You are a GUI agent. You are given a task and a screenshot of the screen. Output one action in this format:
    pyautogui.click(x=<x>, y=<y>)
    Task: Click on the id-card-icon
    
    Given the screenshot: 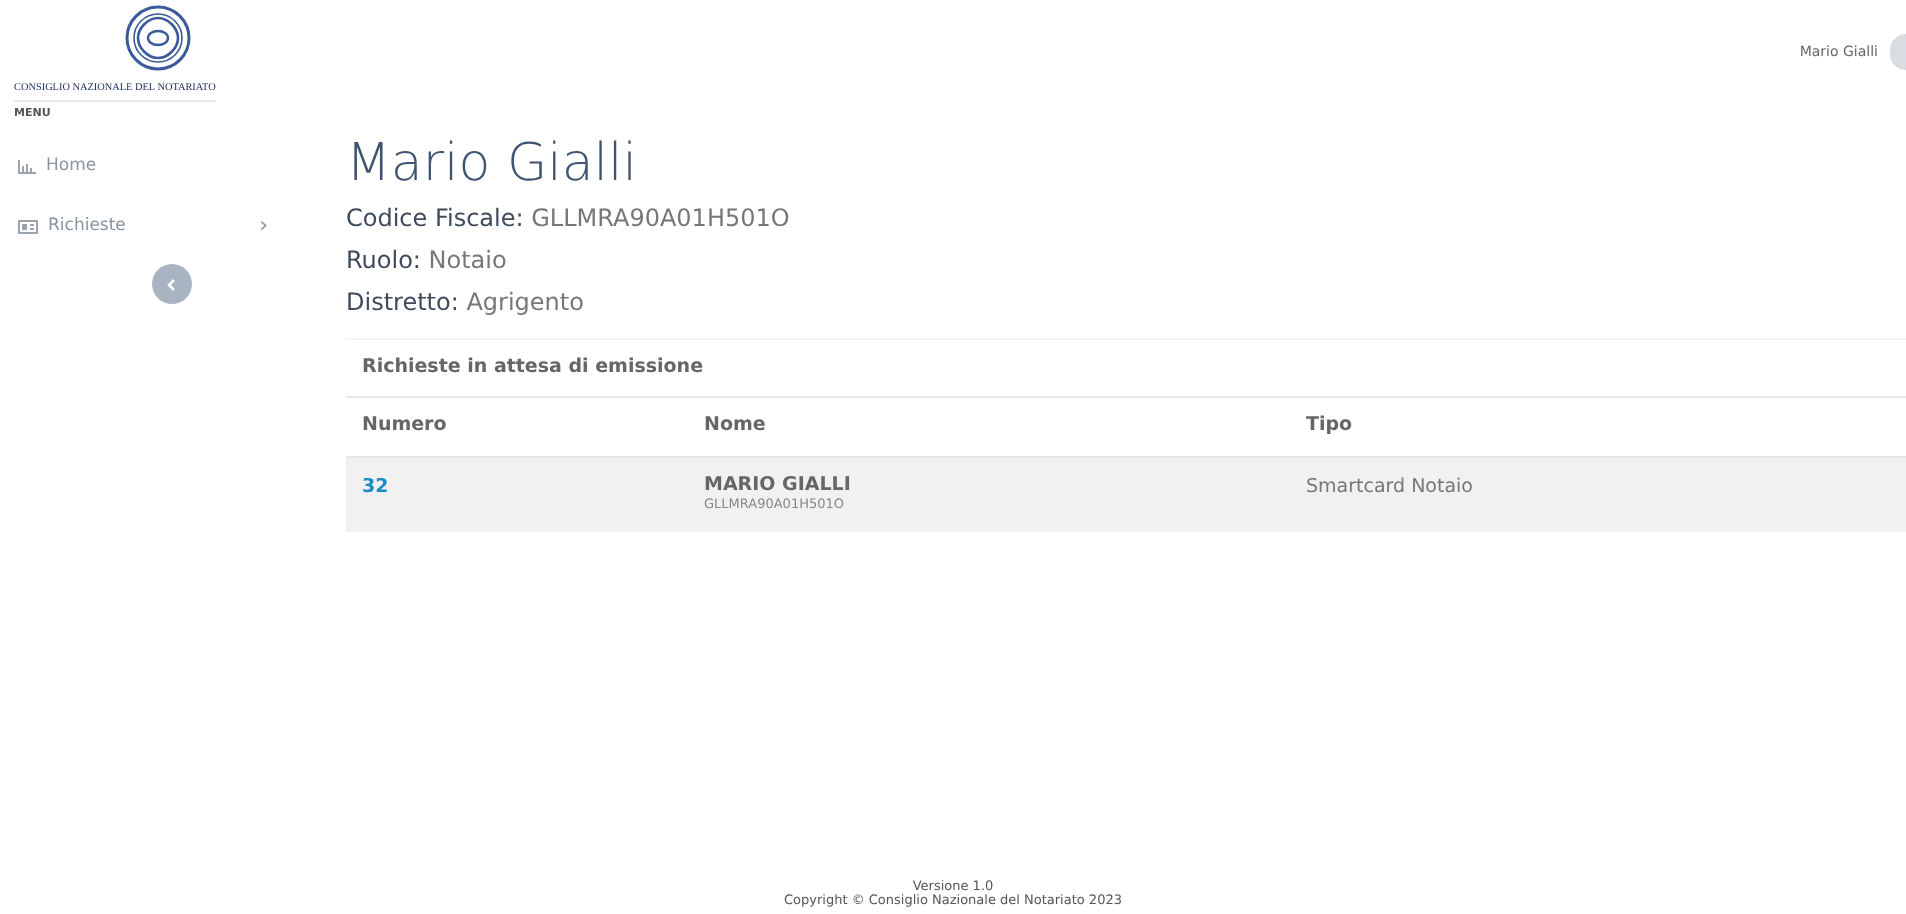 What is the action you would take?
    pyautogui.click(x=28, y=226)
    